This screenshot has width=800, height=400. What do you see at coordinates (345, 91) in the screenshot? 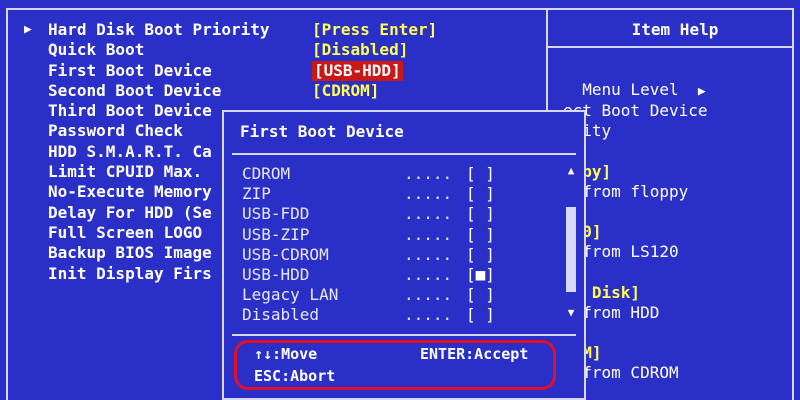
I see `menu-item-value: [CDROM]` at bounding box center [345, 91].